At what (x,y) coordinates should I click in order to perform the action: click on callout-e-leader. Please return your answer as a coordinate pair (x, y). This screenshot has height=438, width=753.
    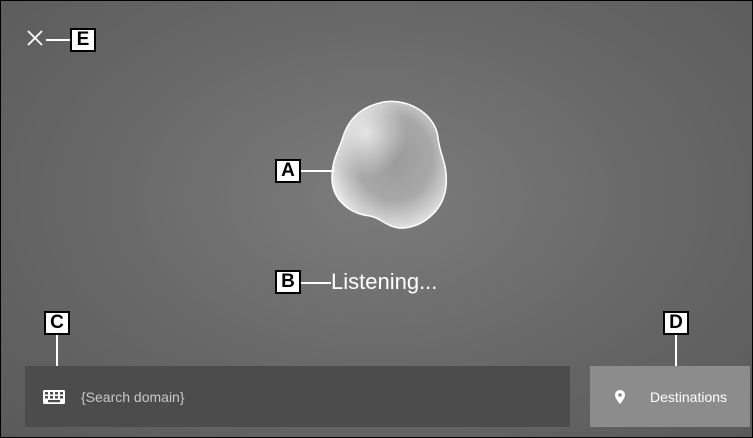
    Looking at the image, I should click on (58, 40).